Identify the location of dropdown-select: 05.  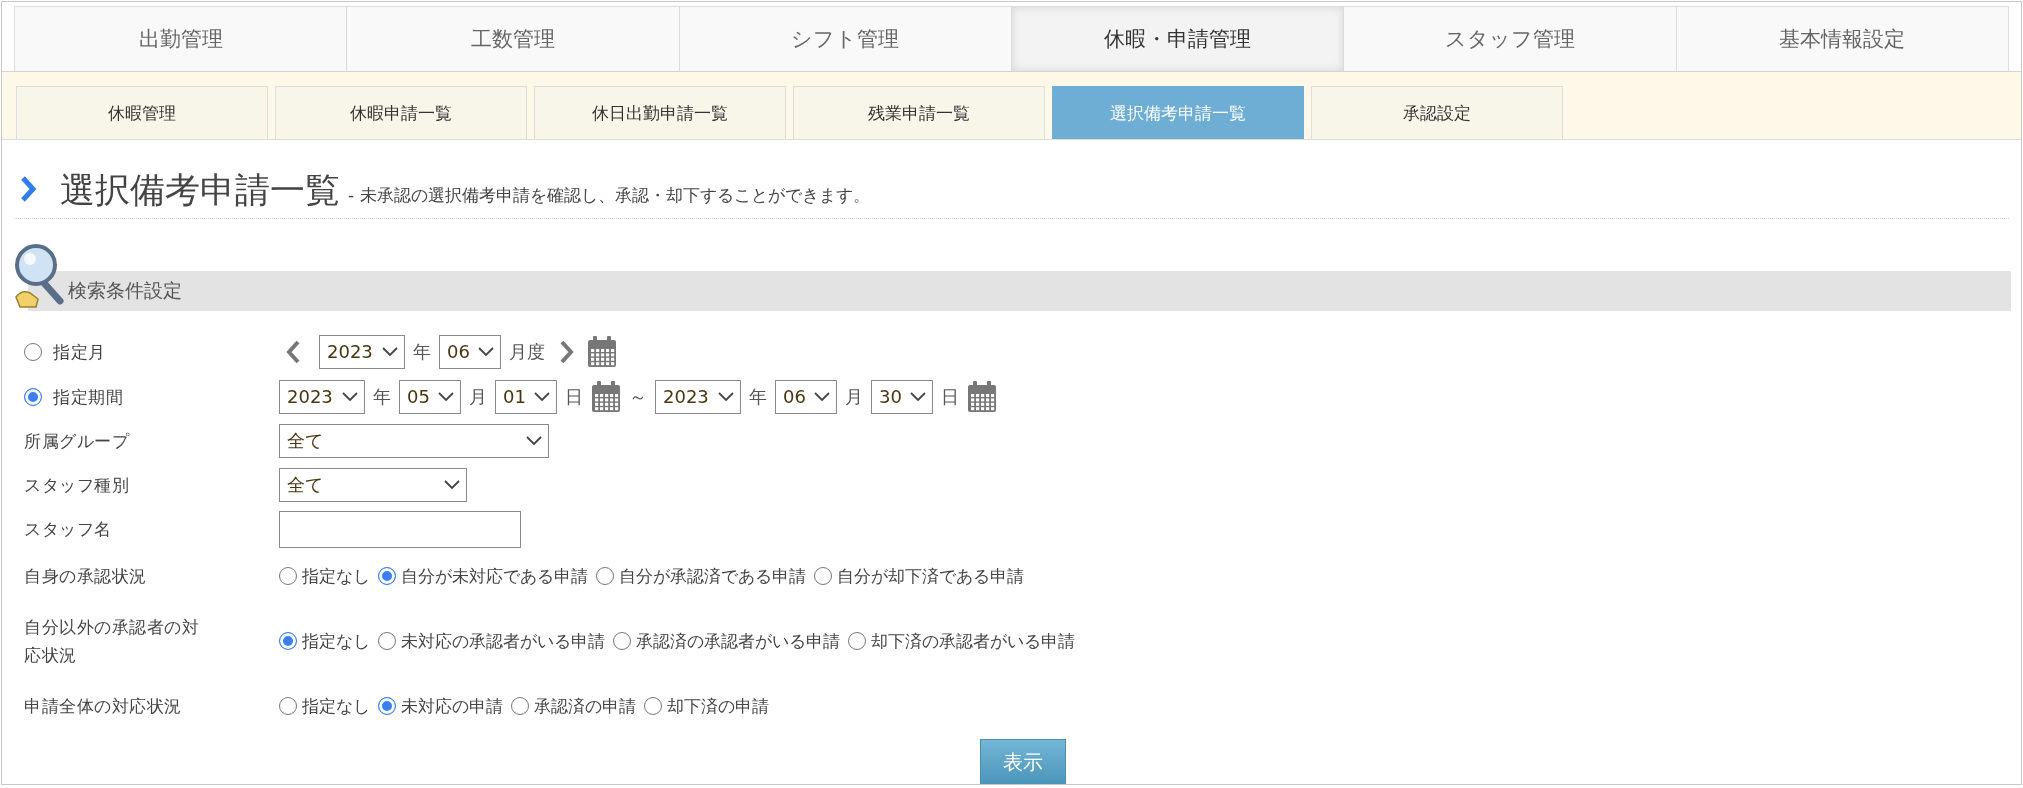
(430, 396).